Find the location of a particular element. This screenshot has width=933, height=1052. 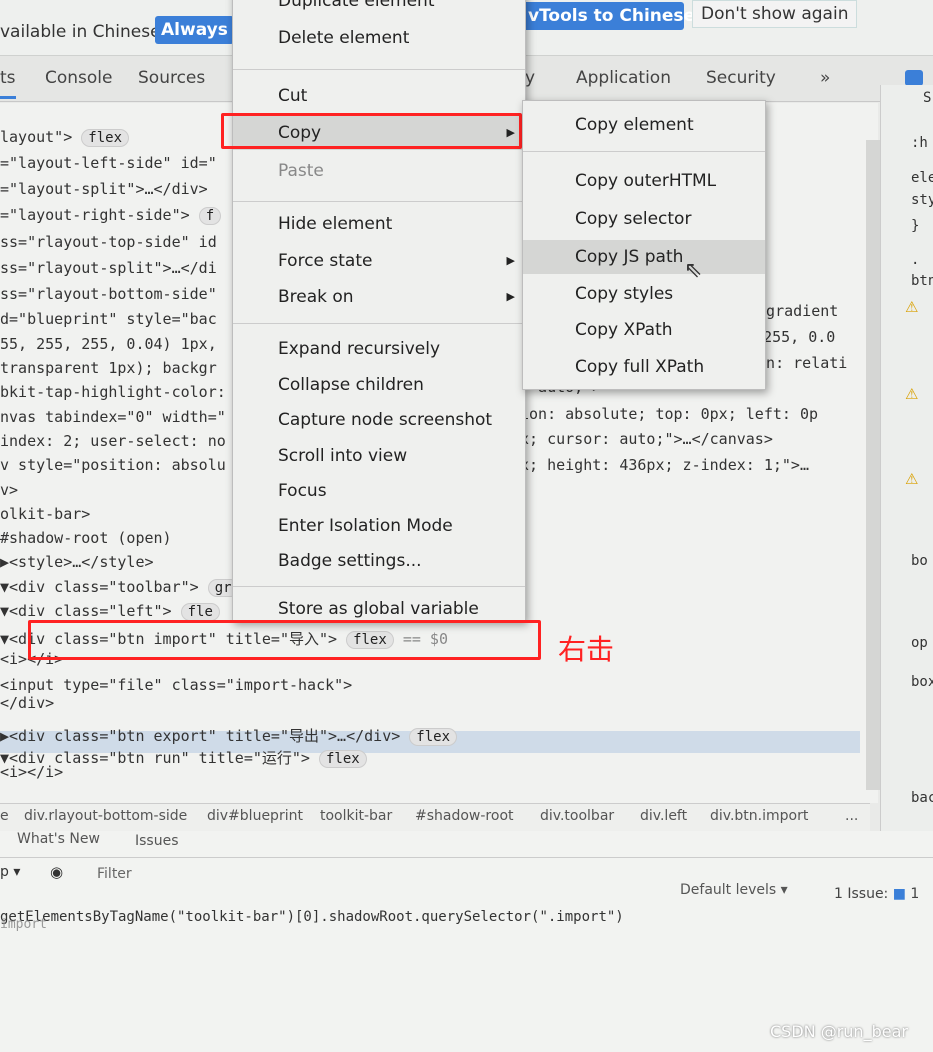

dom-node-line: nvas tabindex="0" width=" is located at coordinates (113, 417).